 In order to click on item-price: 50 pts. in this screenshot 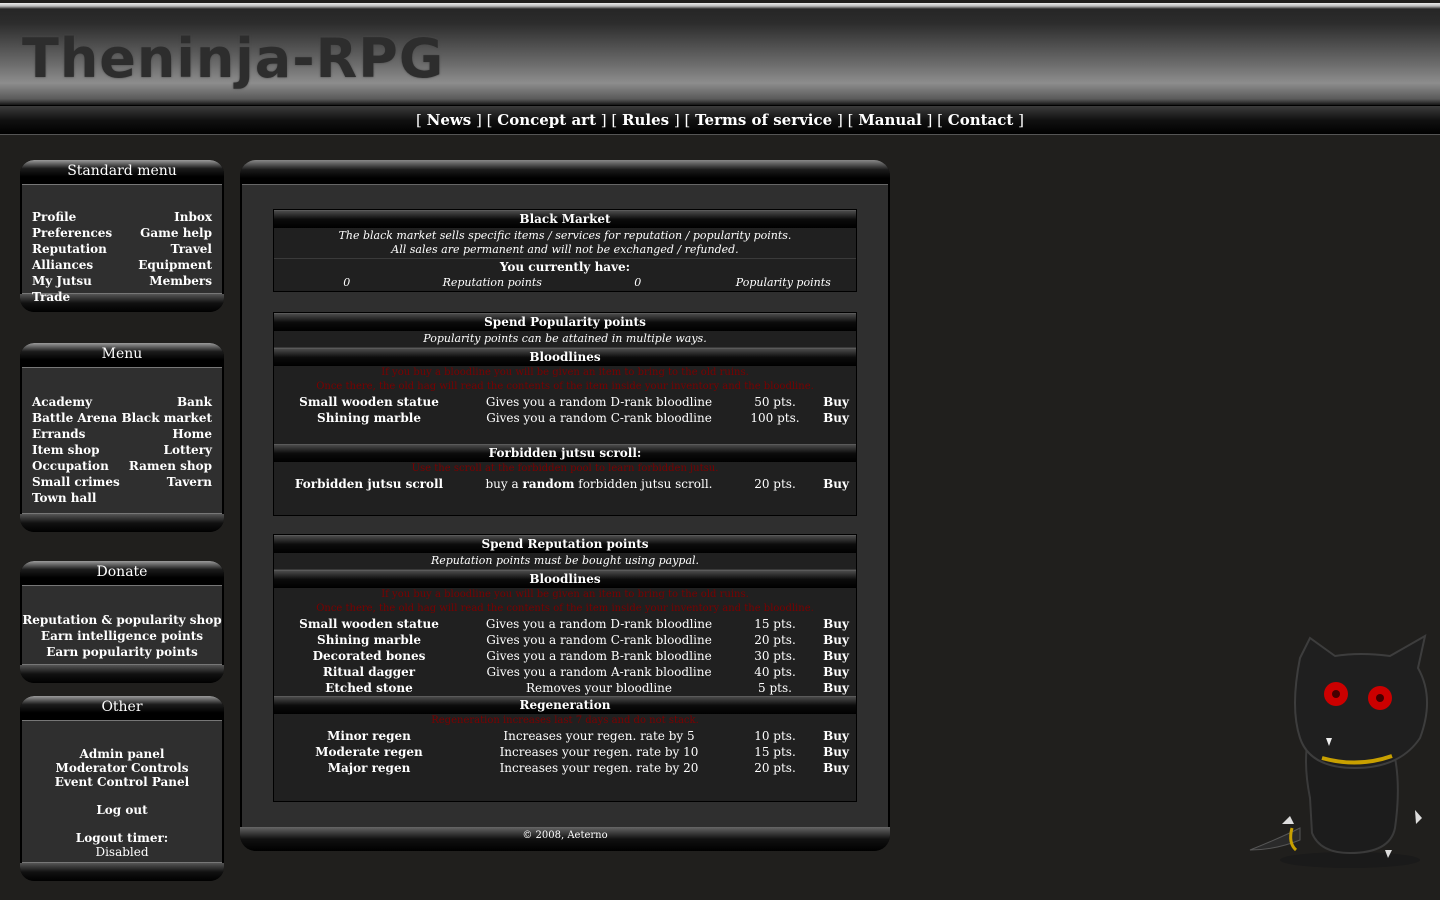, I will do `click(775, 402)`.